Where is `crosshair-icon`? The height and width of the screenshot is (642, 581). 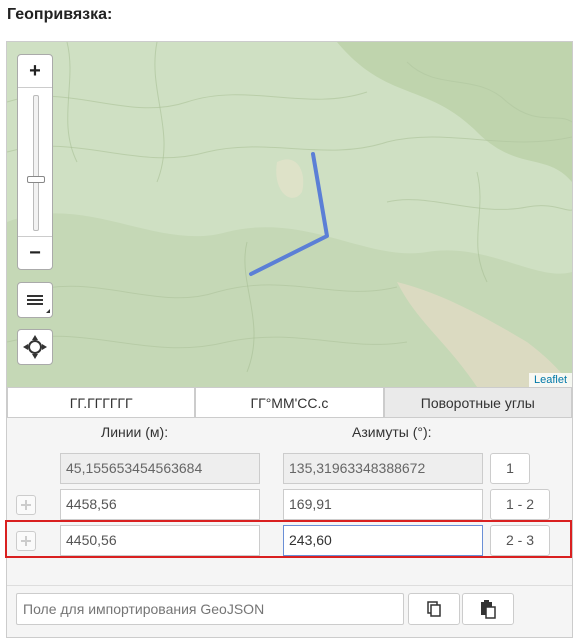
crosshair-icon is located at coordinates (35, 347).